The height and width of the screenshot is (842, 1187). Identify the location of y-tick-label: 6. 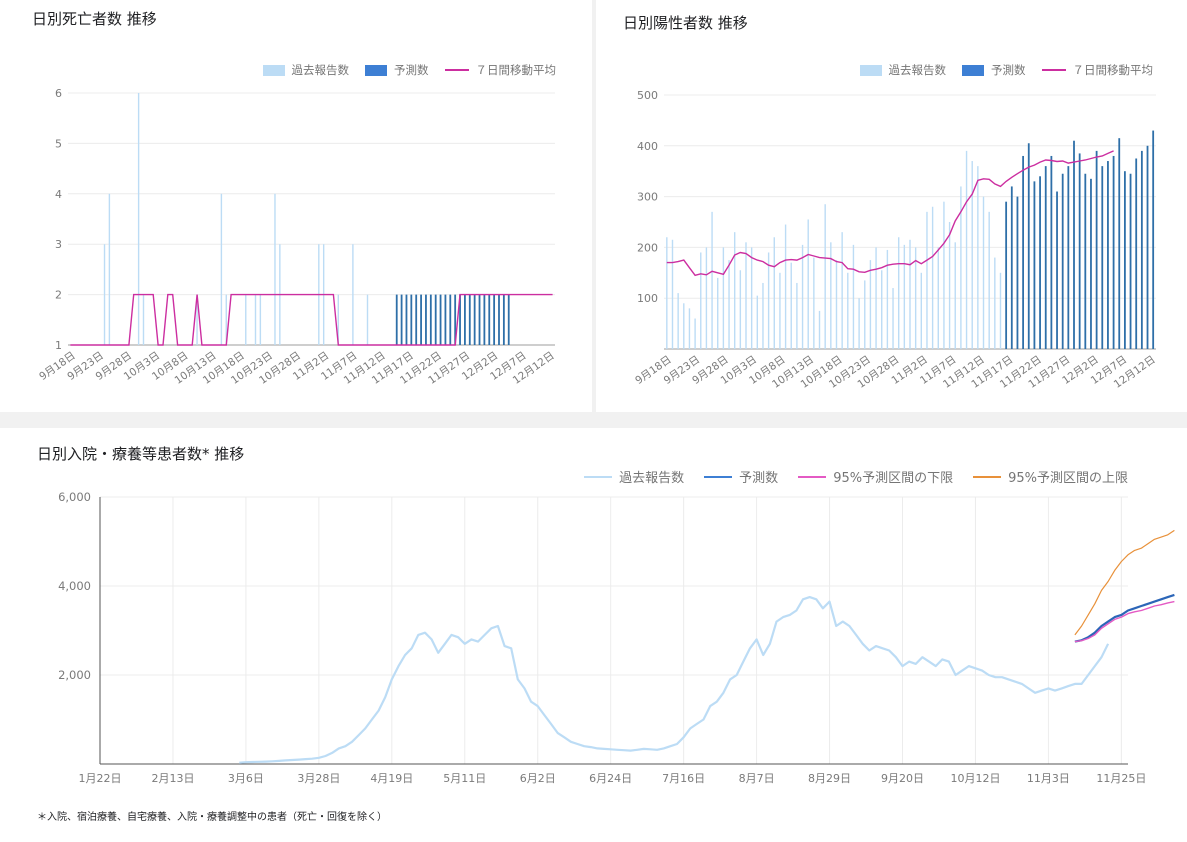
(58, 93).